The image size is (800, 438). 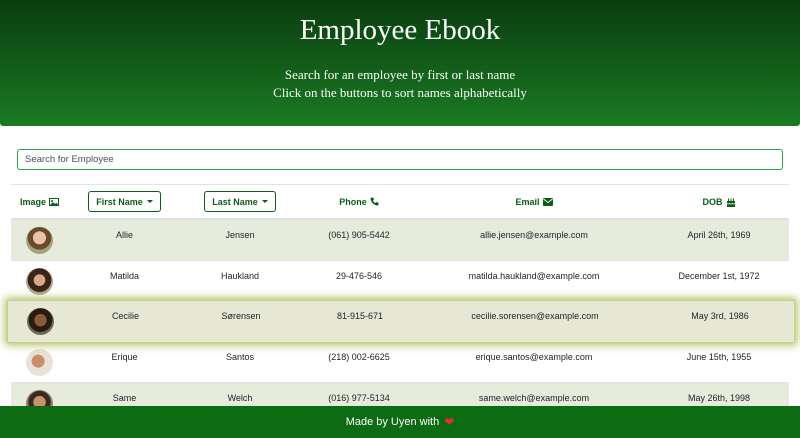 I want to click on sort-last-name-button: Last Name, so click(x=240, y=201).